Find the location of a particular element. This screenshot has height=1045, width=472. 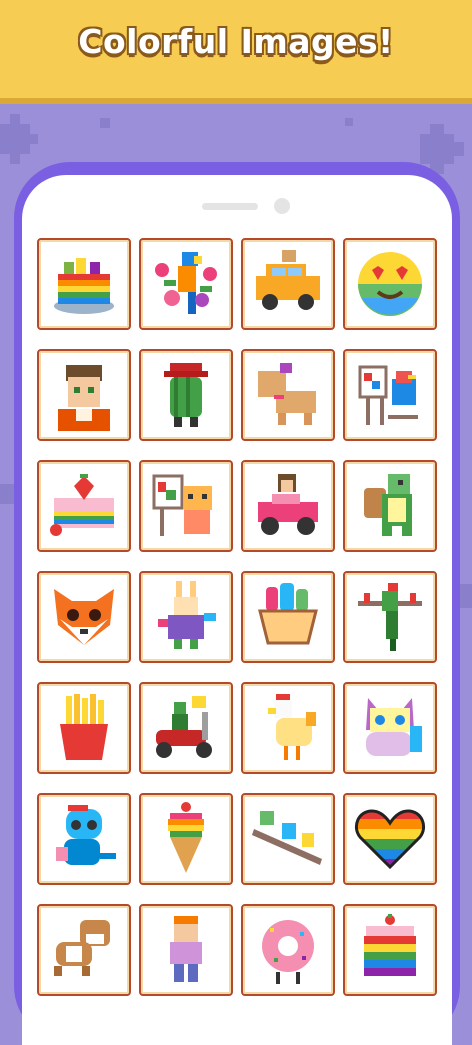

parrot-flowers-icon is located at coordinates (186, 283).